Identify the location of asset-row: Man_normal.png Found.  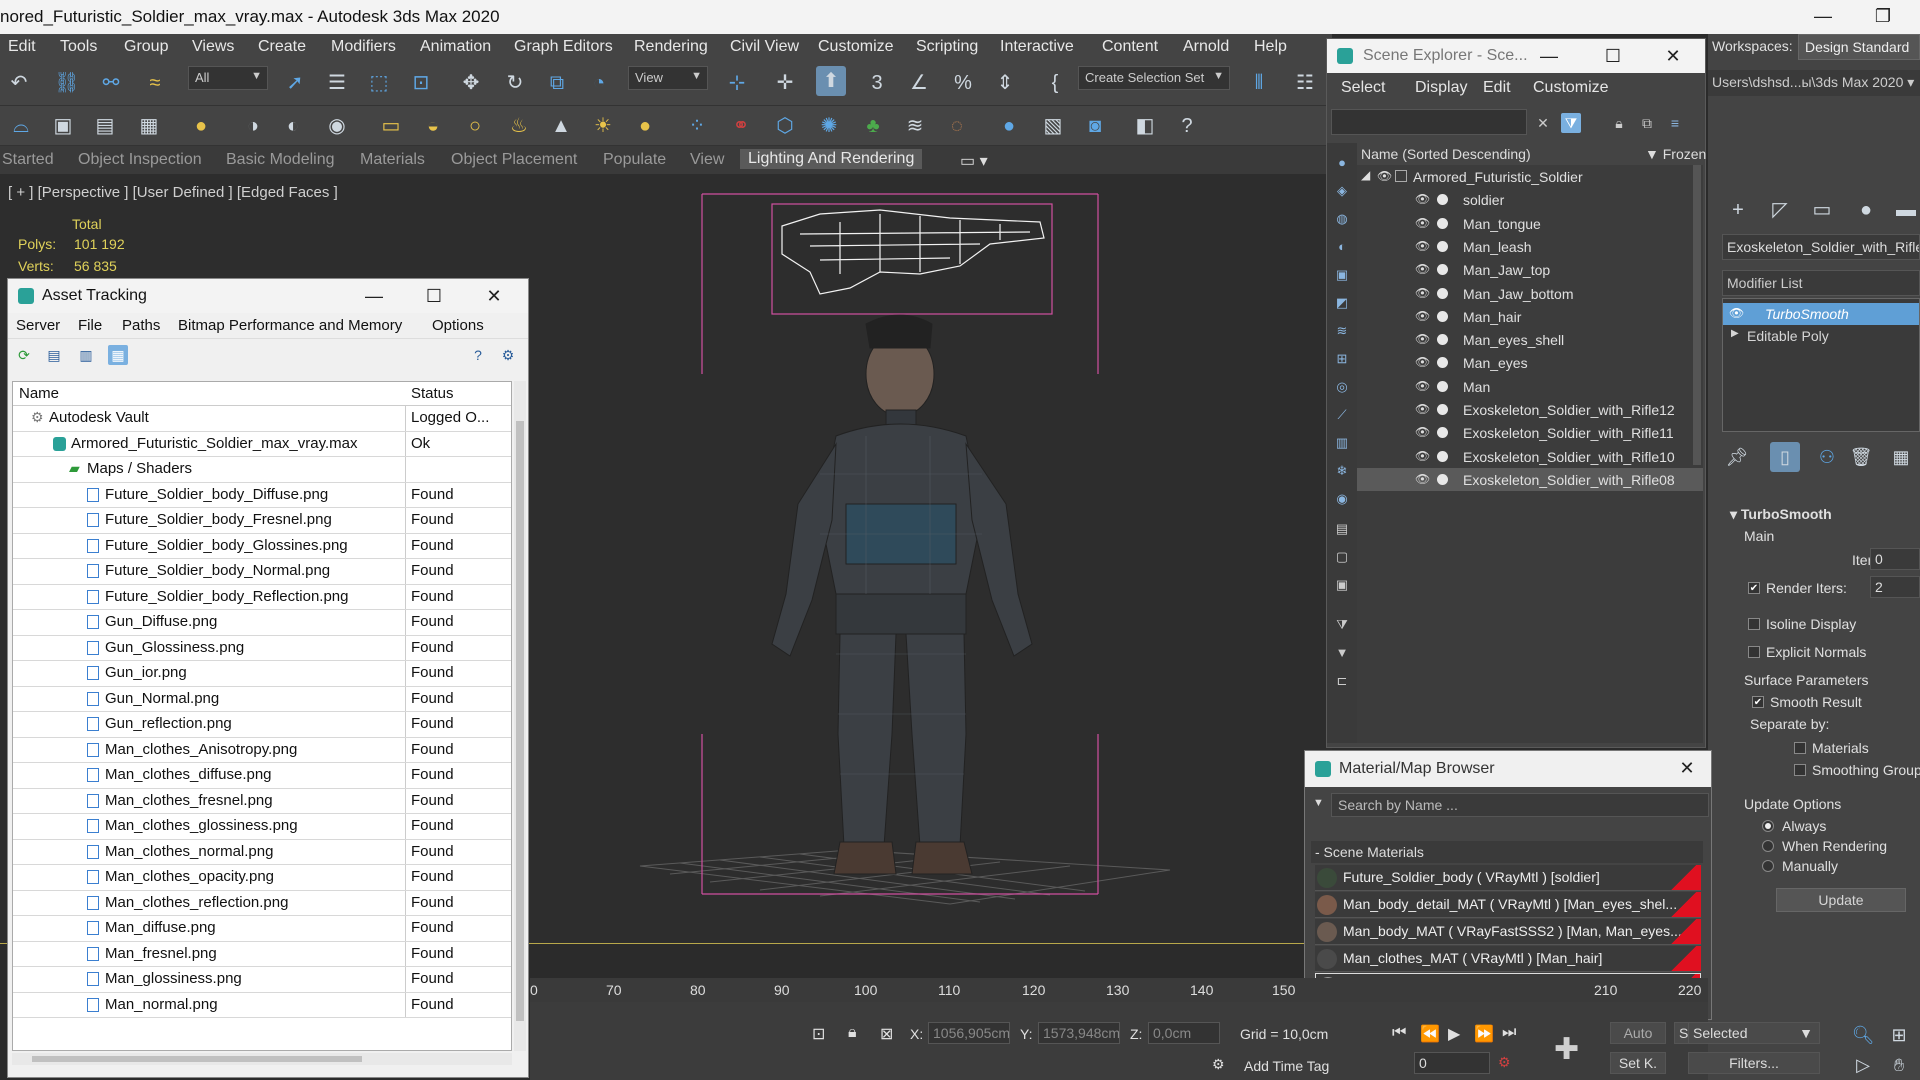
(262, 1005).